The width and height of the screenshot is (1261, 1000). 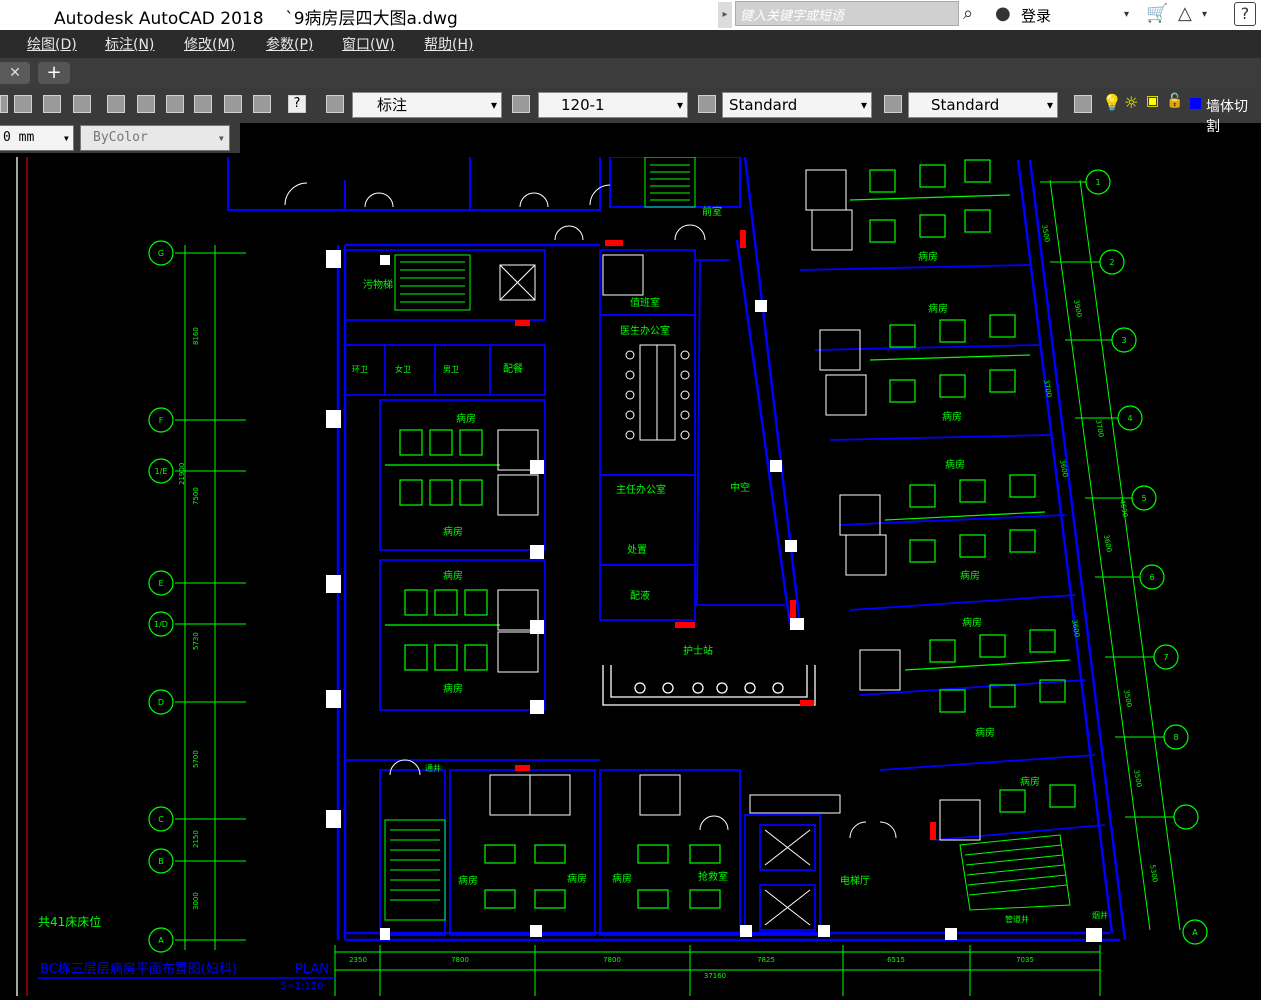 What do you see at coordinates (256, 19) in the screenshot?
I see `app-title: Autodesk AutoCAD 2018 `9病房层四大图a.dwg` at bounding box center [256, 19].